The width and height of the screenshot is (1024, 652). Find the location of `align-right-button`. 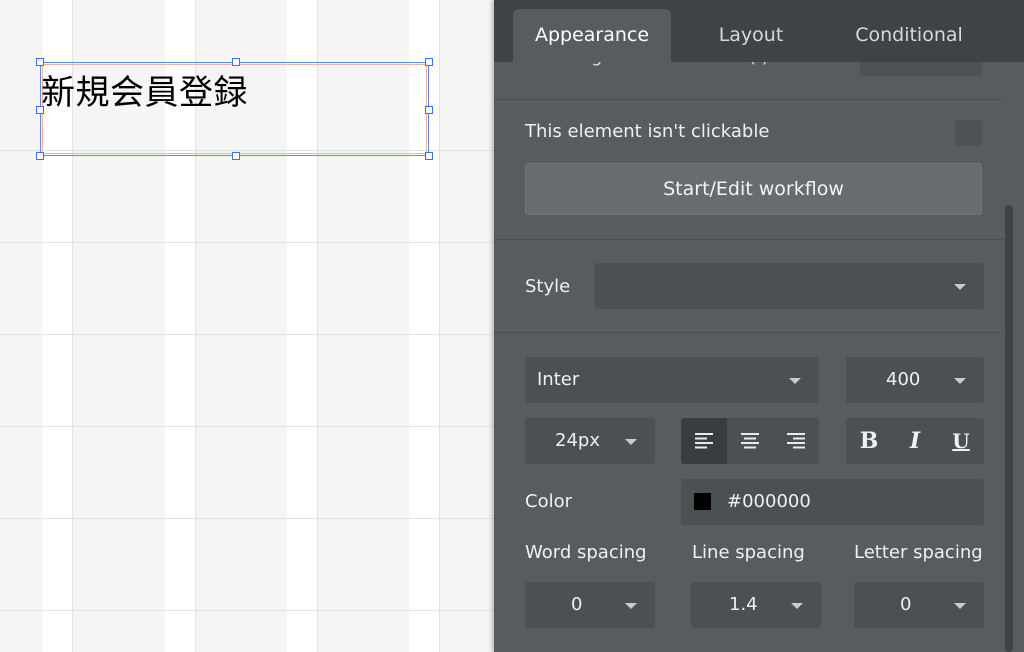

align-right-button is located at coordinates (796, 441).